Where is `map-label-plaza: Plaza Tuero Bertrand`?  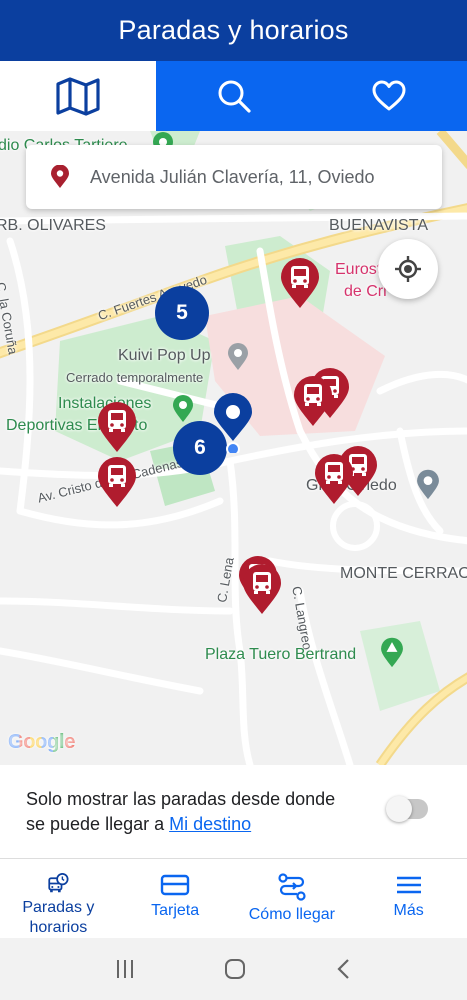 map-label-plaza: Plaza Tuero Bertrand is located at coordinates (281, 654).